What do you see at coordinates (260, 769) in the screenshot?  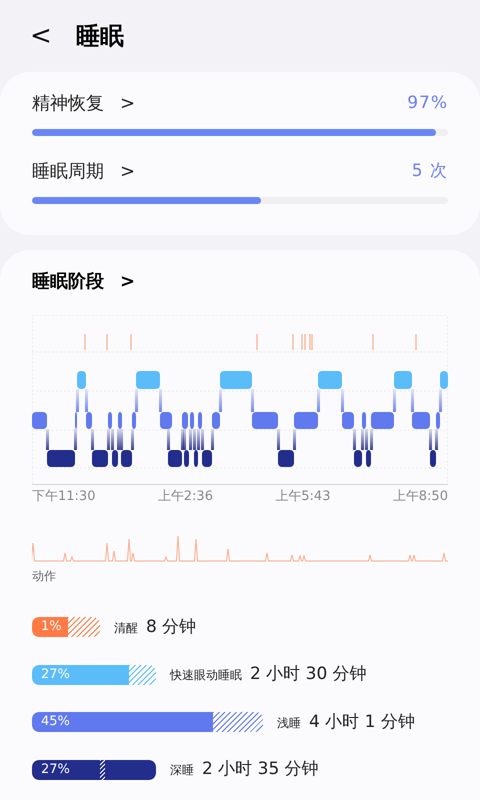 I see `stage-duration: 2 小时 35 分钟` at bounding box center [260, 769].